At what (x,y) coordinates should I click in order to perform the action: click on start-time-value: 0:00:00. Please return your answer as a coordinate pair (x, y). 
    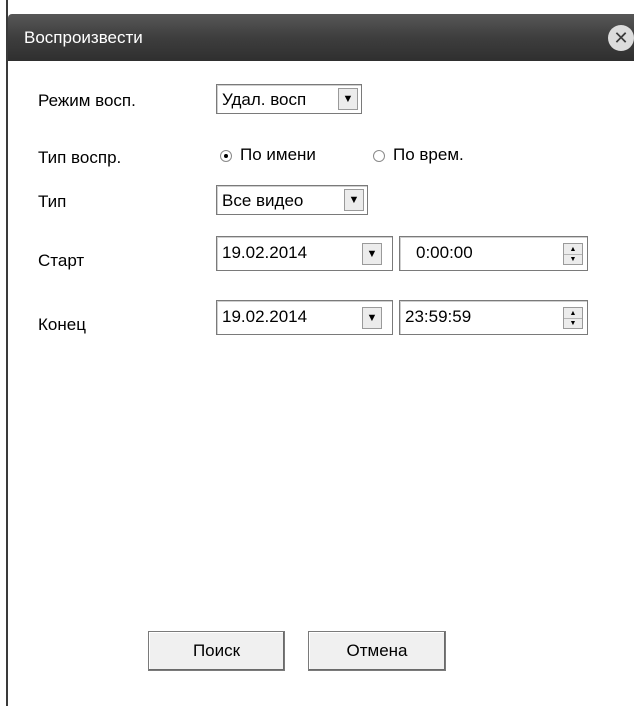
    Looking at the image, I should click on (444, 252).